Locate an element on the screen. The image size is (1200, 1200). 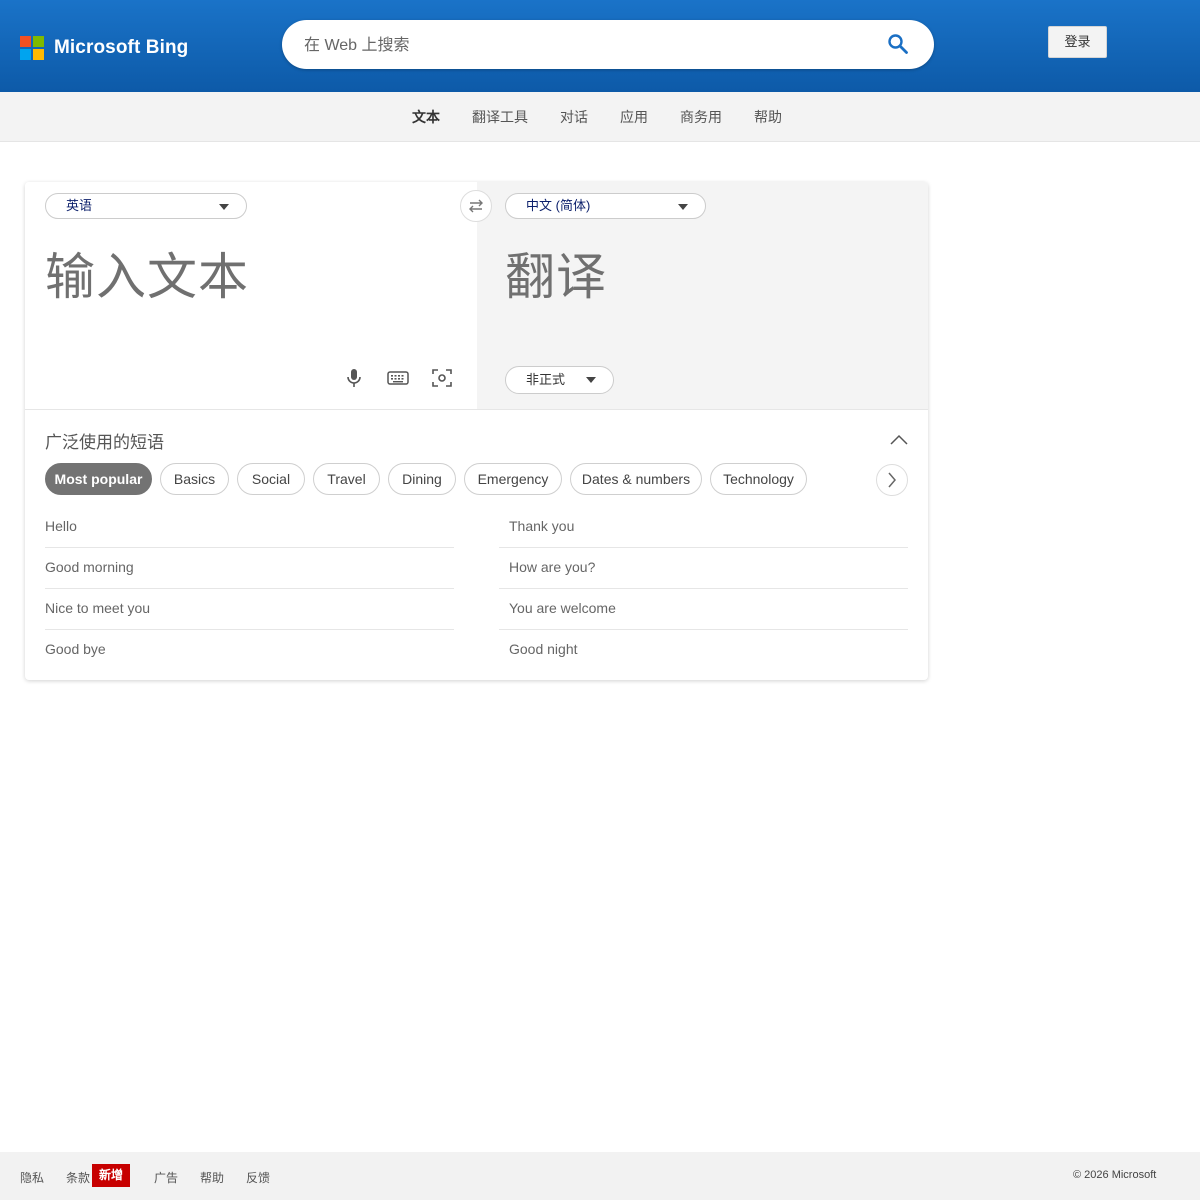
translation-output: 翻译 is located at coordinates (556, 277).